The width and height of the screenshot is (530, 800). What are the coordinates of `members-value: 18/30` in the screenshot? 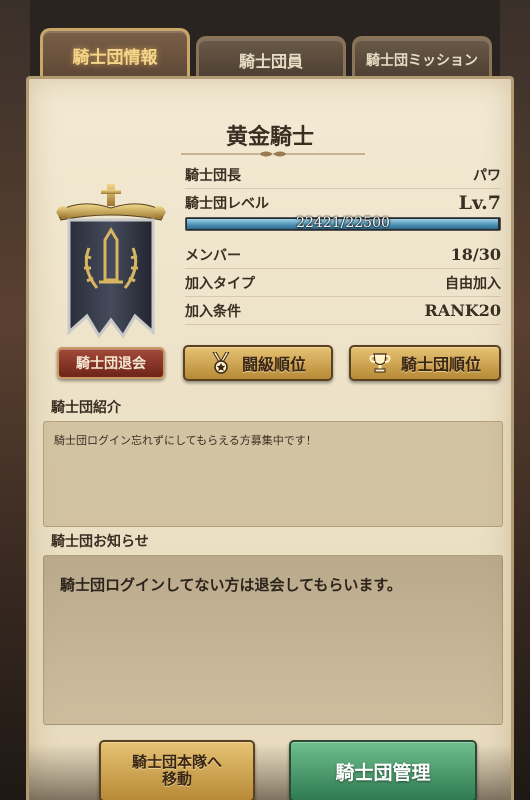 It's located at (475, 254).